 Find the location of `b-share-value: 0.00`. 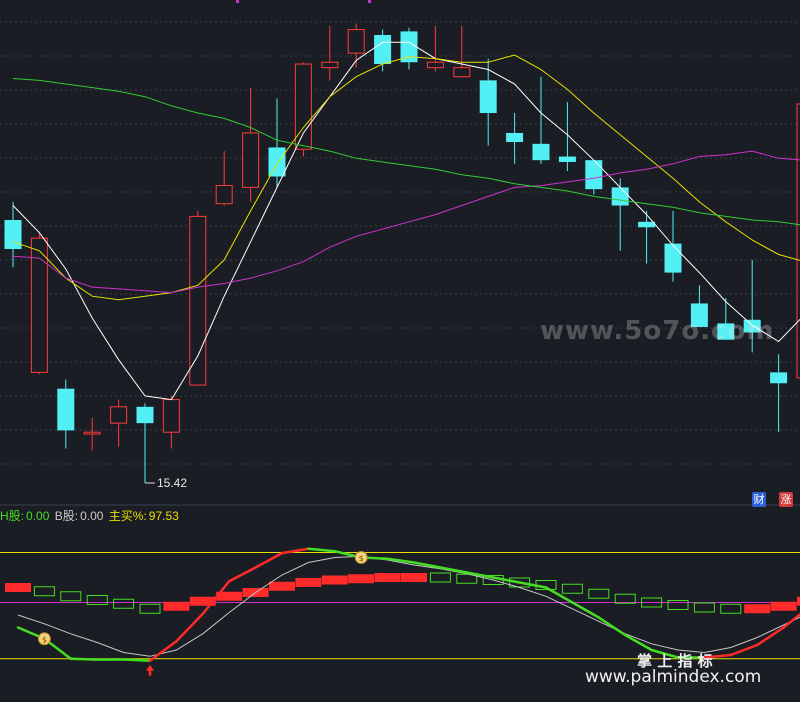

b-share-value: 0.00 is located at coordinates (92, 516).